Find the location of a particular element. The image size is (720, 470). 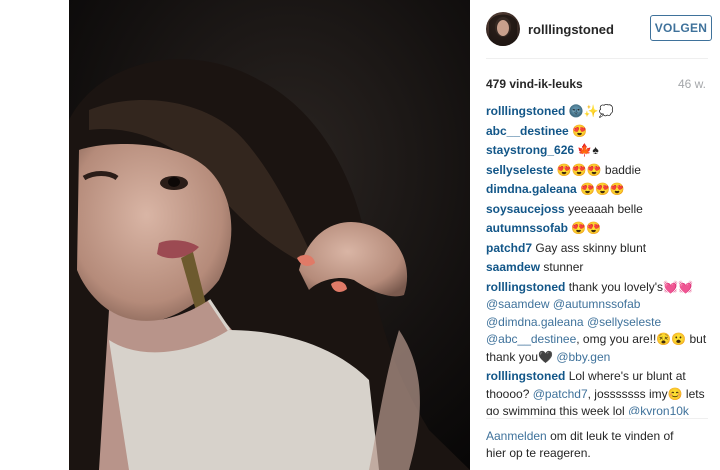

comment-text: thank you lovely's💓💓 is located at coordinates (630, 286).